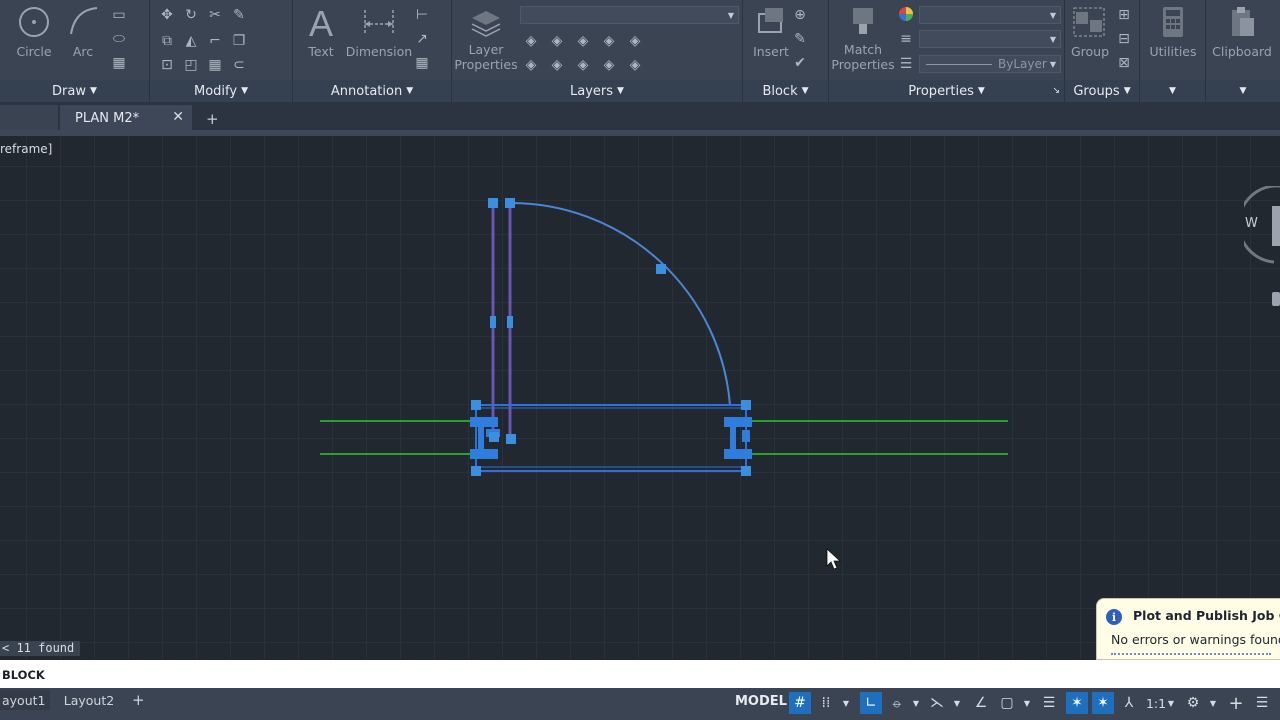  What do you see at coordinates (25, 700) in the screenshot?
I see `tab-layout1: ayout1` at bounding box center [25, 700].